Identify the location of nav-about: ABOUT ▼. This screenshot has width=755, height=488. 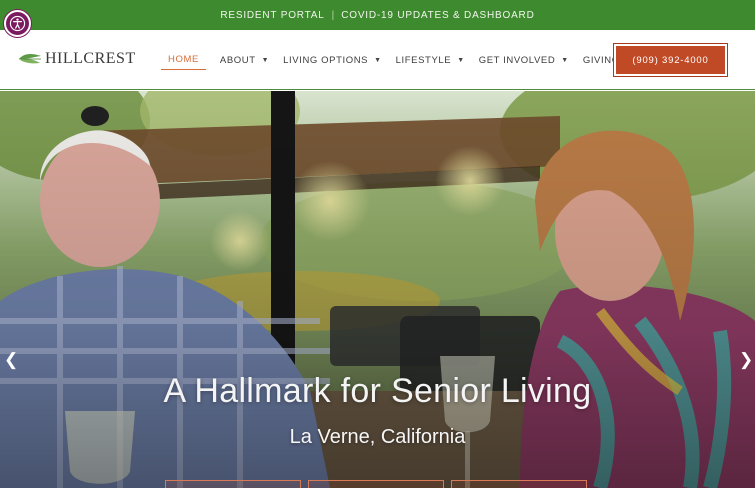
(244, 60).